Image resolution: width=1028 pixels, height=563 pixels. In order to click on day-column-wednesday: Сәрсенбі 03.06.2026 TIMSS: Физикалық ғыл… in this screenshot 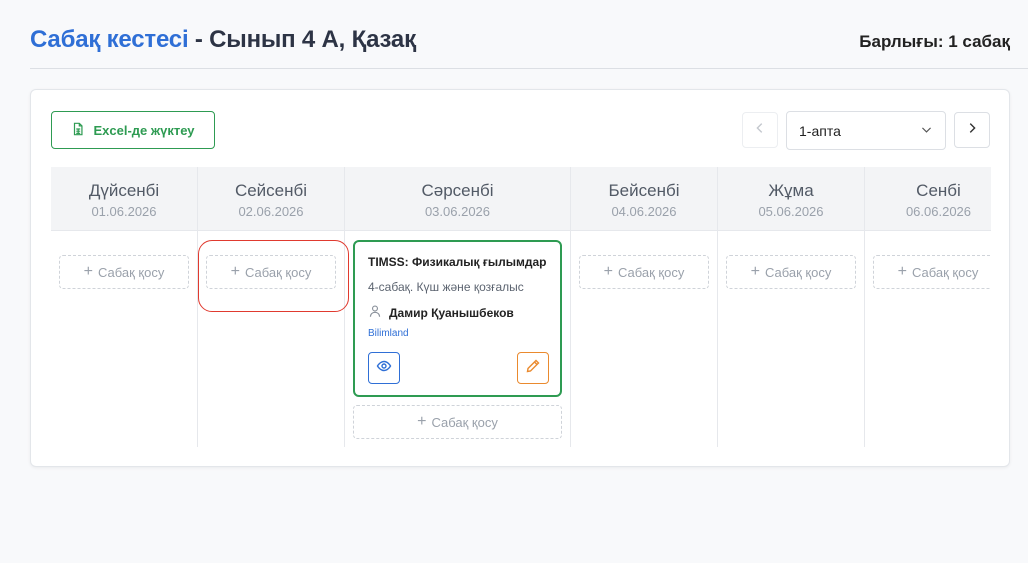, I will do `click(458, 307)`.